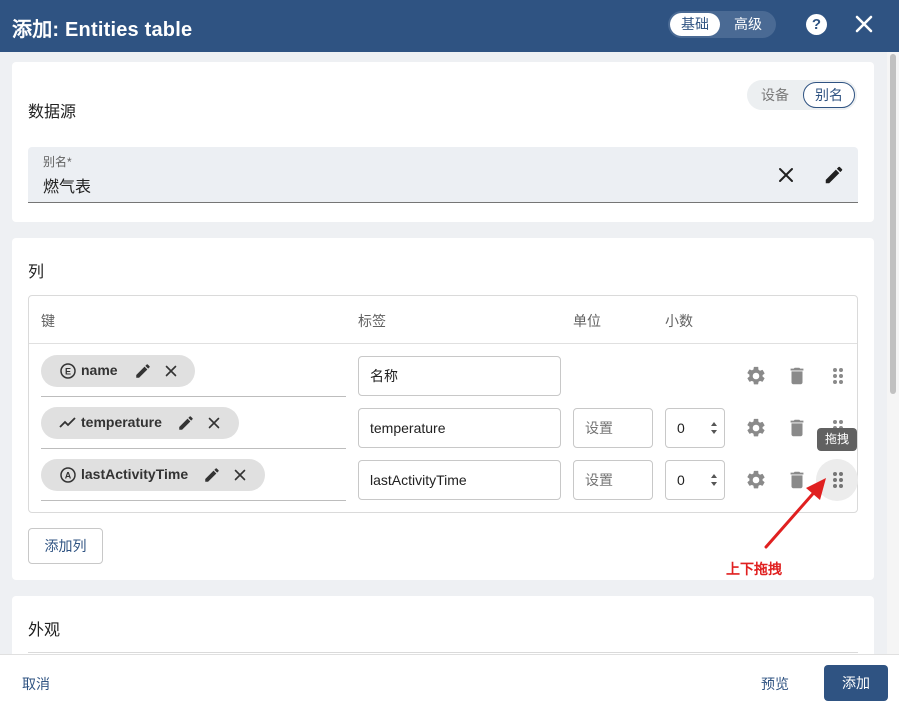 The image size is (899, 706). What do you see at coordinates (775, 95) in the screenshot?
I see `datasource-device-option: 设备` at bounding box center [775, 95].